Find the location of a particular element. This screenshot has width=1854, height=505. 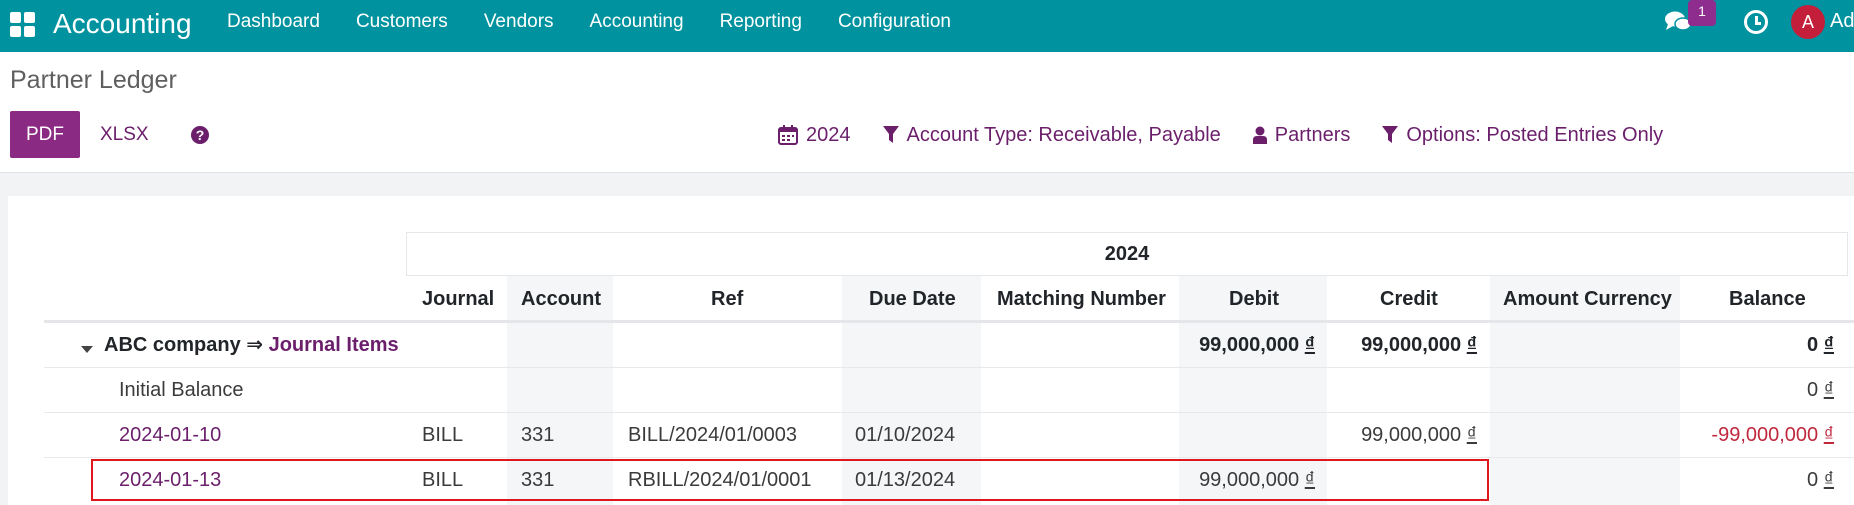

column-header-journal: Journal is located at coordinates (458, 299).